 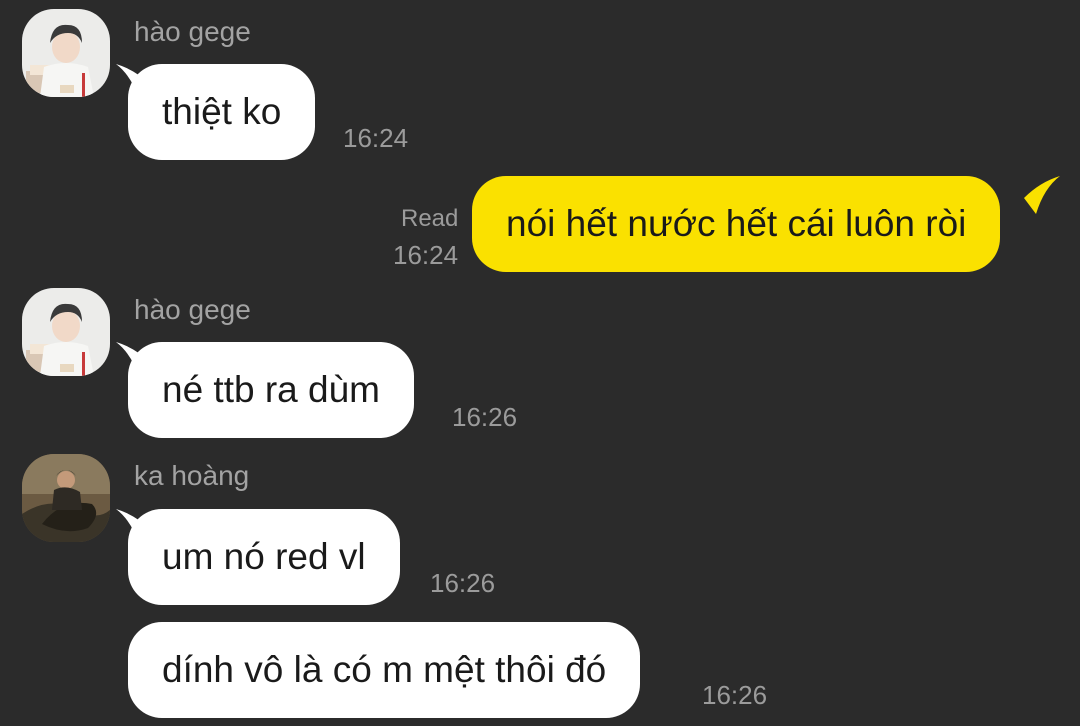 I want to click on read-receipt: Read, so click(x=430, y=218).